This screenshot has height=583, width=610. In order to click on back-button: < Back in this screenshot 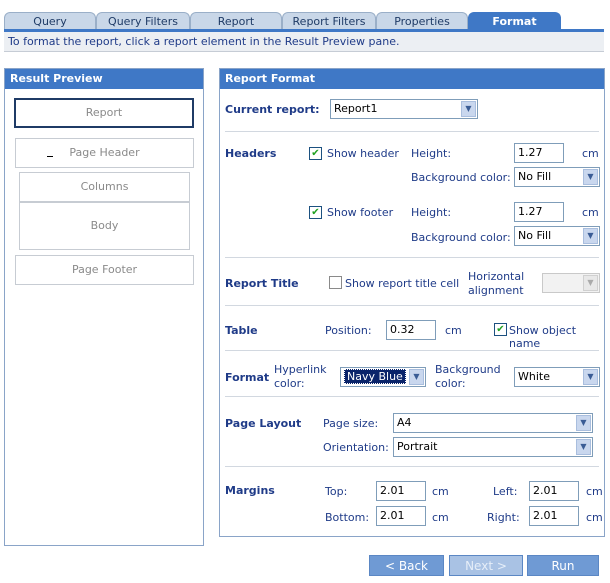, I will do `click(406, 565)`.